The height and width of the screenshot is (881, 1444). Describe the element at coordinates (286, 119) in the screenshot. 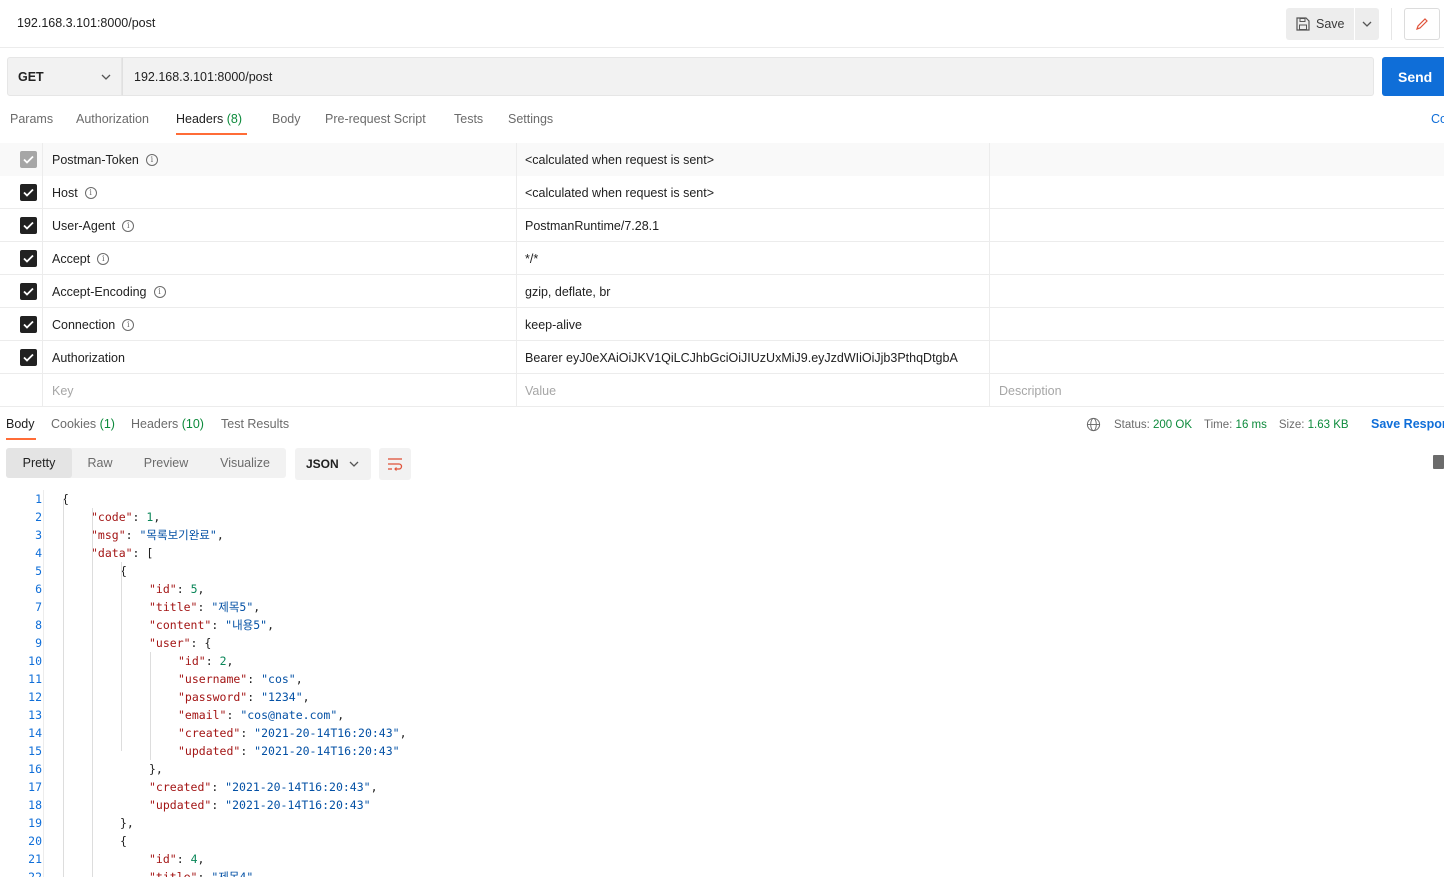

I see `tab-body: Body` at that location.